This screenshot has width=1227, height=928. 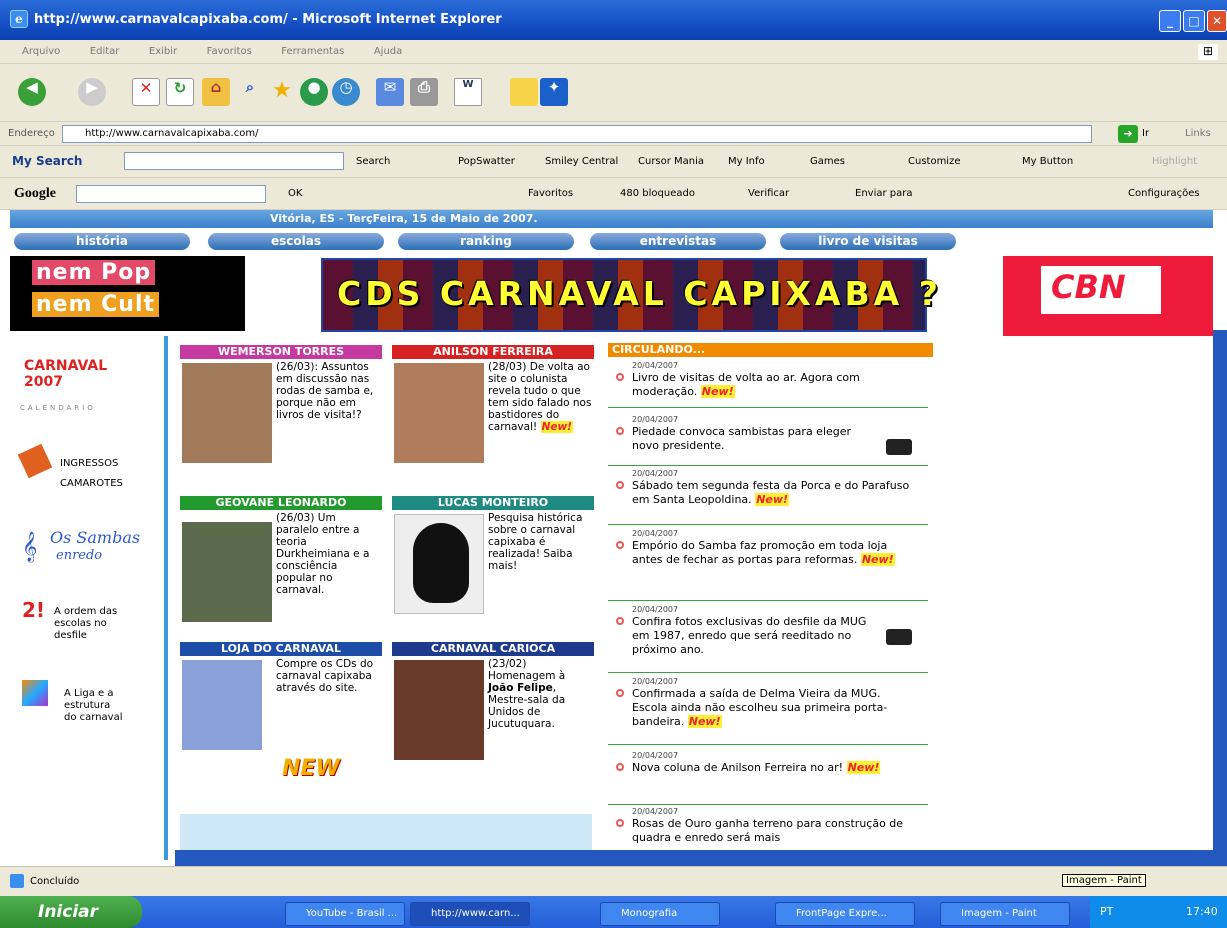 What do you see at coordinates (1104, 880) in the screenshot?
I see `tooltip: Imagem - Paint` at bounding box center [1104, 880].